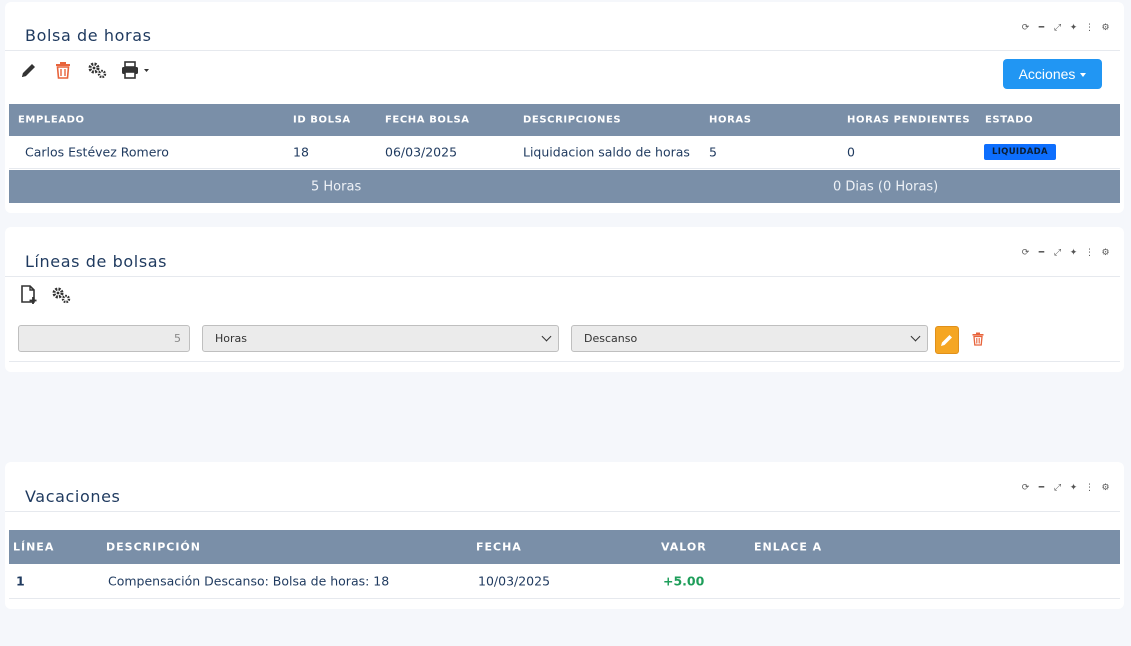 This screenshot has width=1131, height=646. What do you see at coordinates (606, 152) in the screenshot?
I see `cell-descripcion: Liquidacion saldo de horas` at bounding box center [606, 152].